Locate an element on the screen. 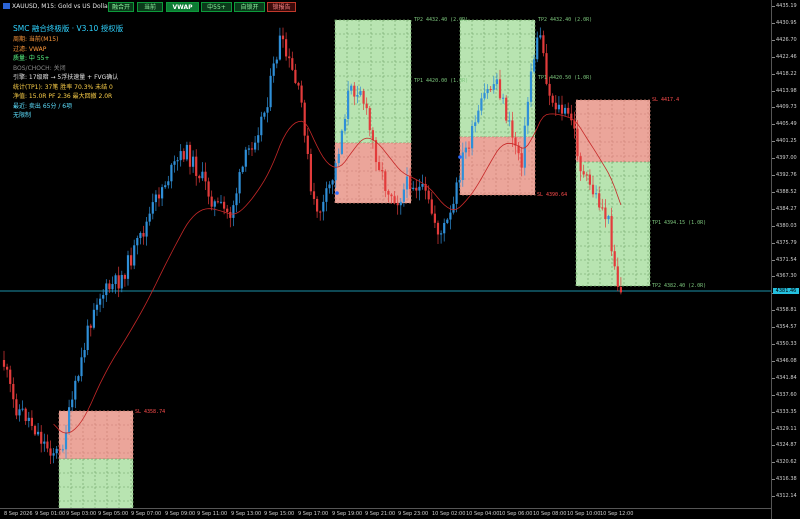  panel-line: BOS/CHOCH: 关闭 is located at coordinates (39, 68).